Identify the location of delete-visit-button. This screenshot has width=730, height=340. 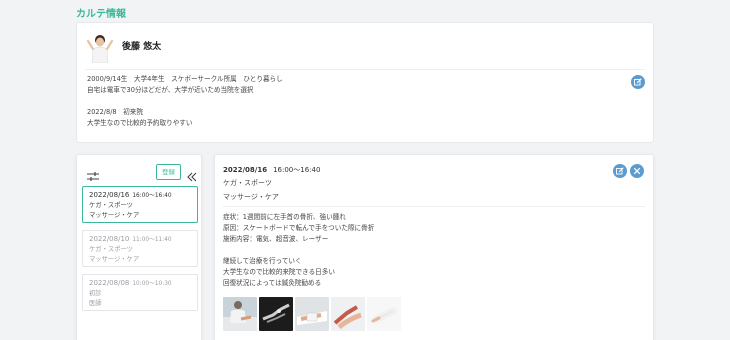
(637, 171).